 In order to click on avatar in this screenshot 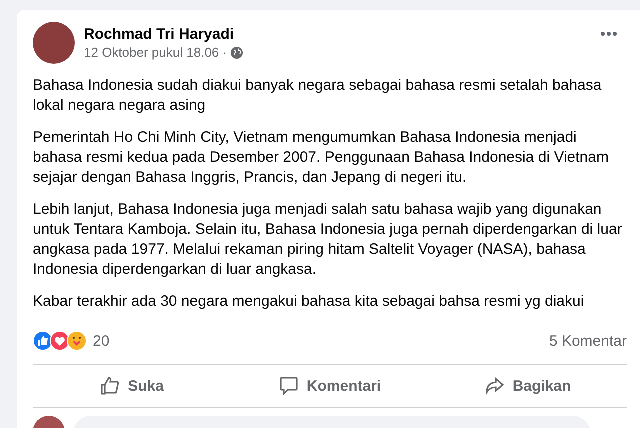, I will do `click(54, 43)`.